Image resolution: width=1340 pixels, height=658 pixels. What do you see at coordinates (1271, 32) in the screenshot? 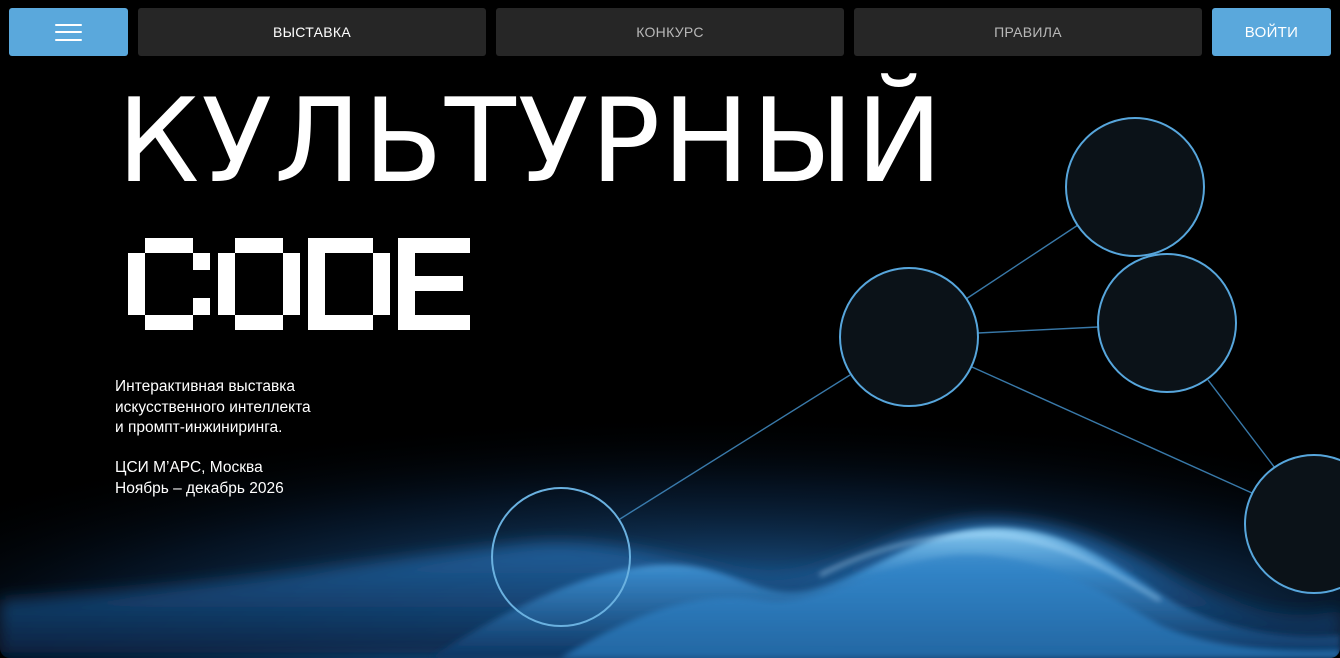
I see `login-button: ВОЙТИ` at bounding box center [1271, 32].